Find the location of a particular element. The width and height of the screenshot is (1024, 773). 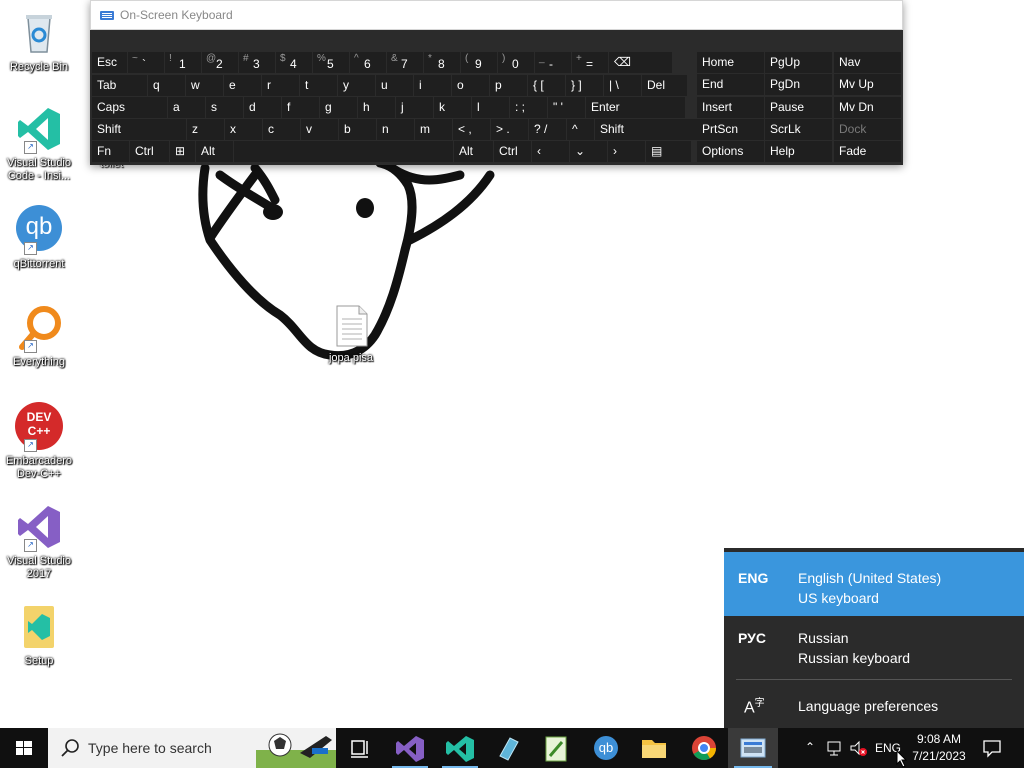

key-: ^ is located at coordinates (580, 129).